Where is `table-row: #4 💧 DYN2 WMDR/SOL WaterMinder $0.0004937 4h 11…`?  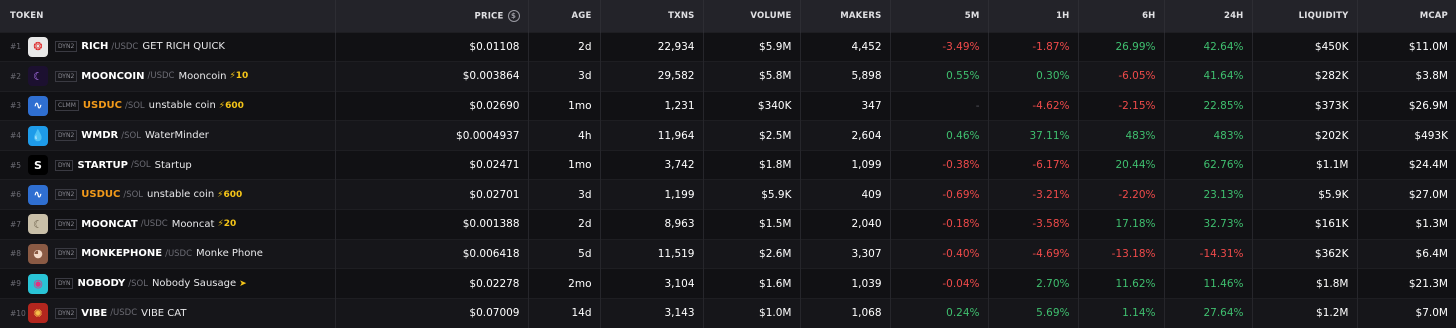 table-row: #4 💧 DYN2 WMDR/SOL WaterMinder $0.0004937 4h 11… is located at coordinates (728, 135).